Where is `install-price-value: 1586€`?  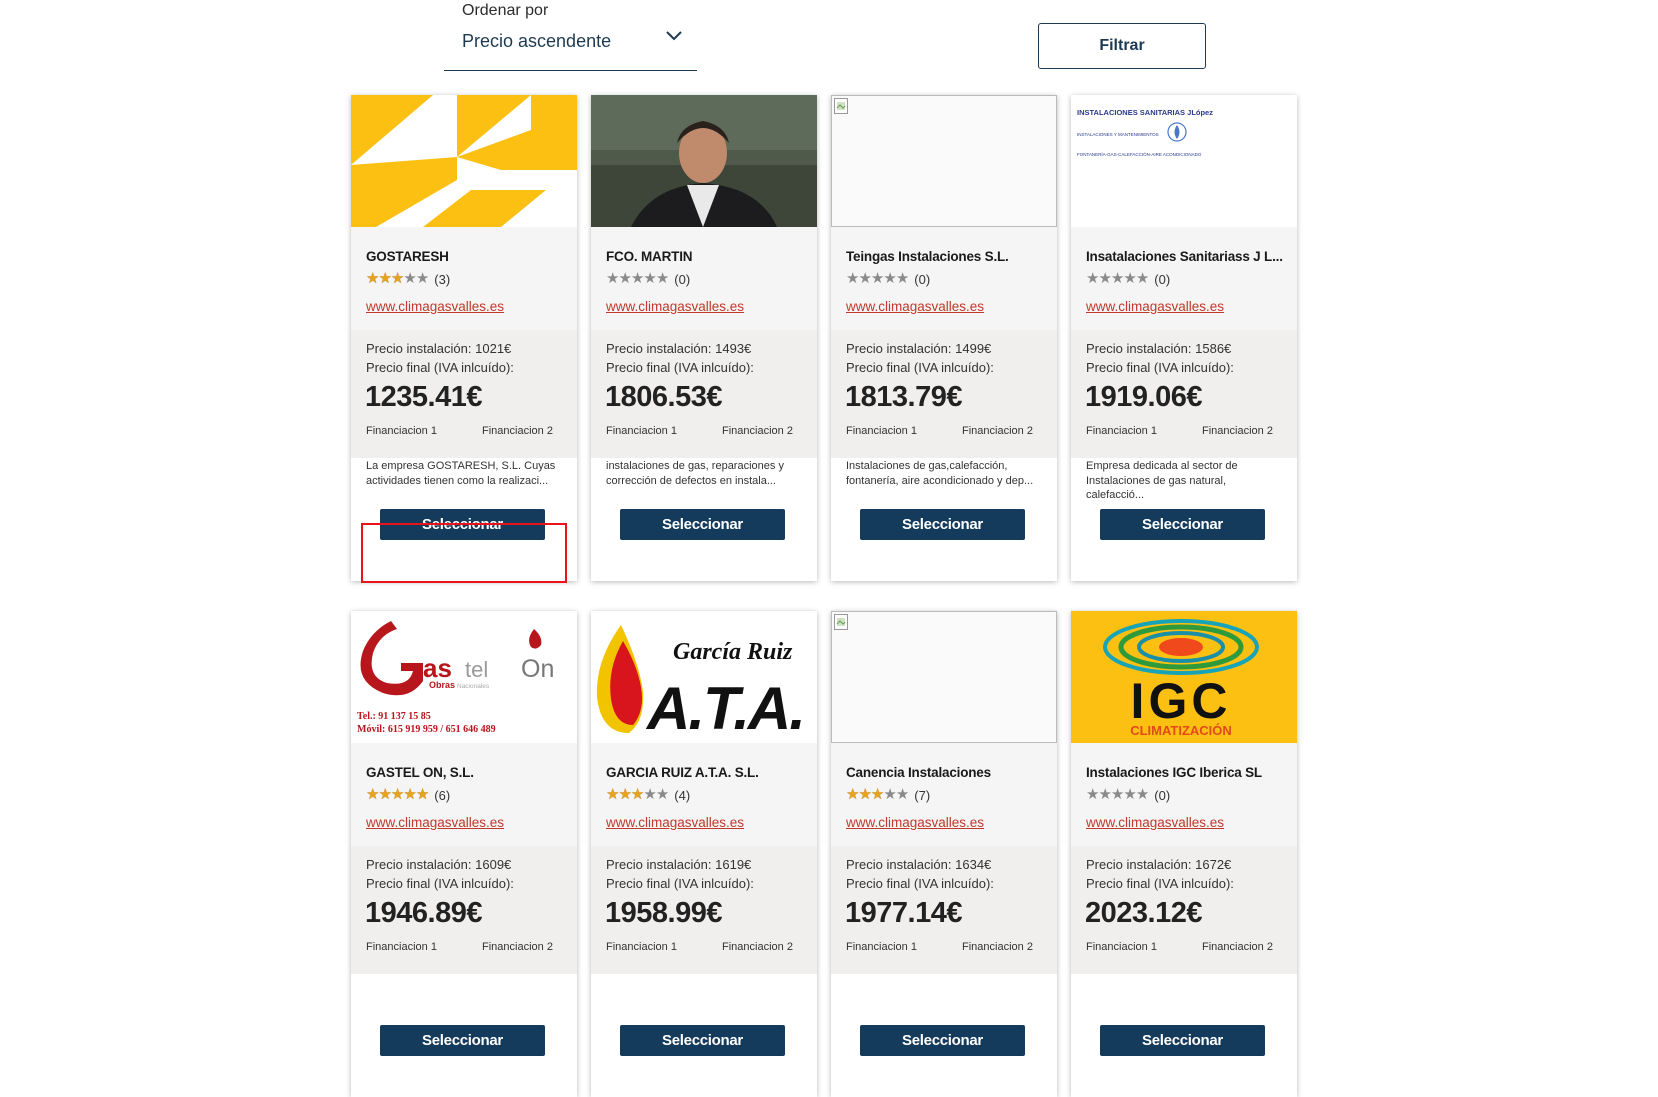
install-price-value: 1586€ is located at coordinates (1213, 348).